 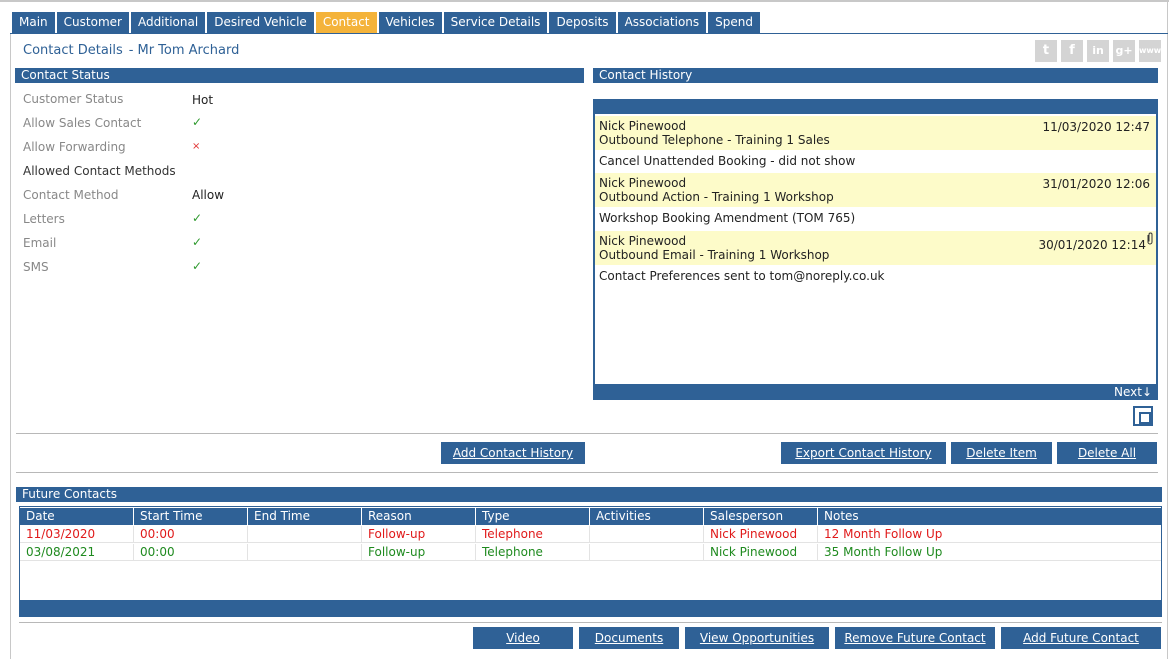 What do you see at coordinates (589, 33) in the screenshot?
I see `tab-underline` at bounding box center [589, 33].